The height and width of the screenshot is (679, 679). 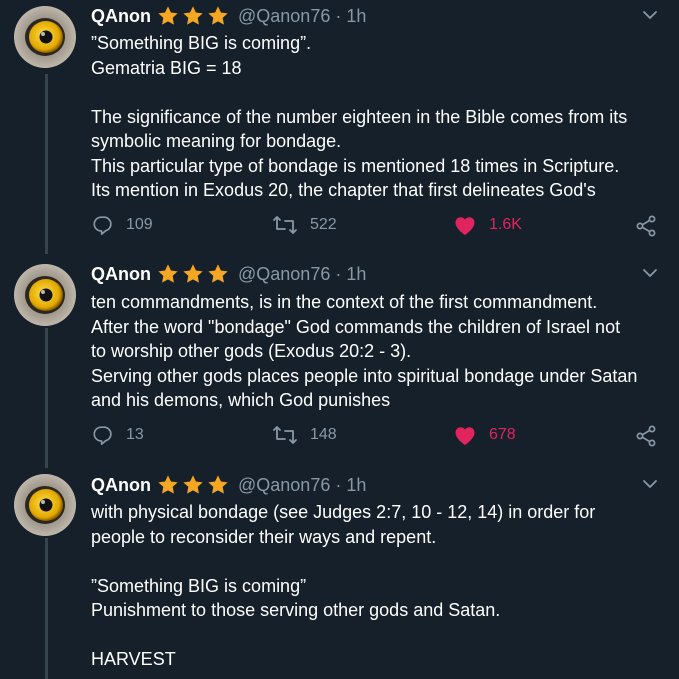 I want to click on like-count: 678, so click(x=502, y=434).